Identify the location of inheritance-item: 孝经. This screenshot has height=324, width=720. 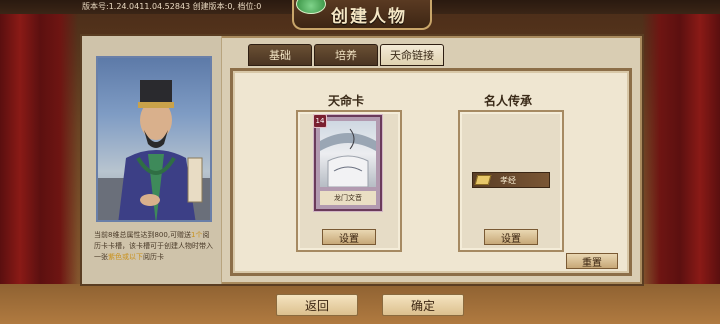
(511, 180).